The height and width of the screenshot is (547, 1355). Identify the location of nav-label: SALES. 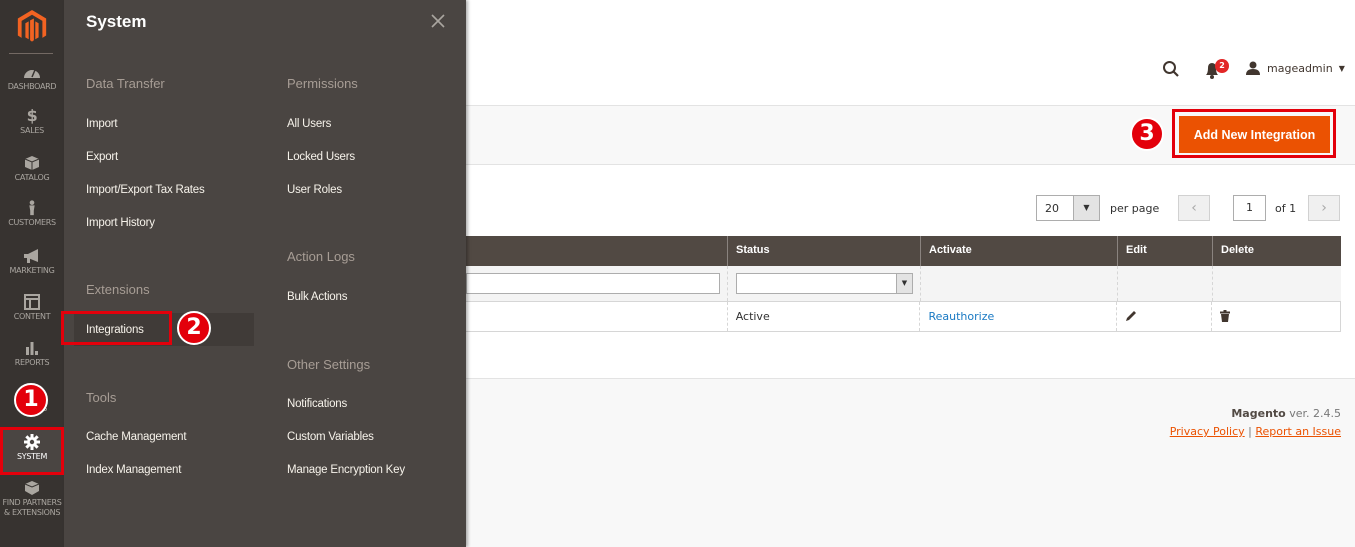
(32, 130).